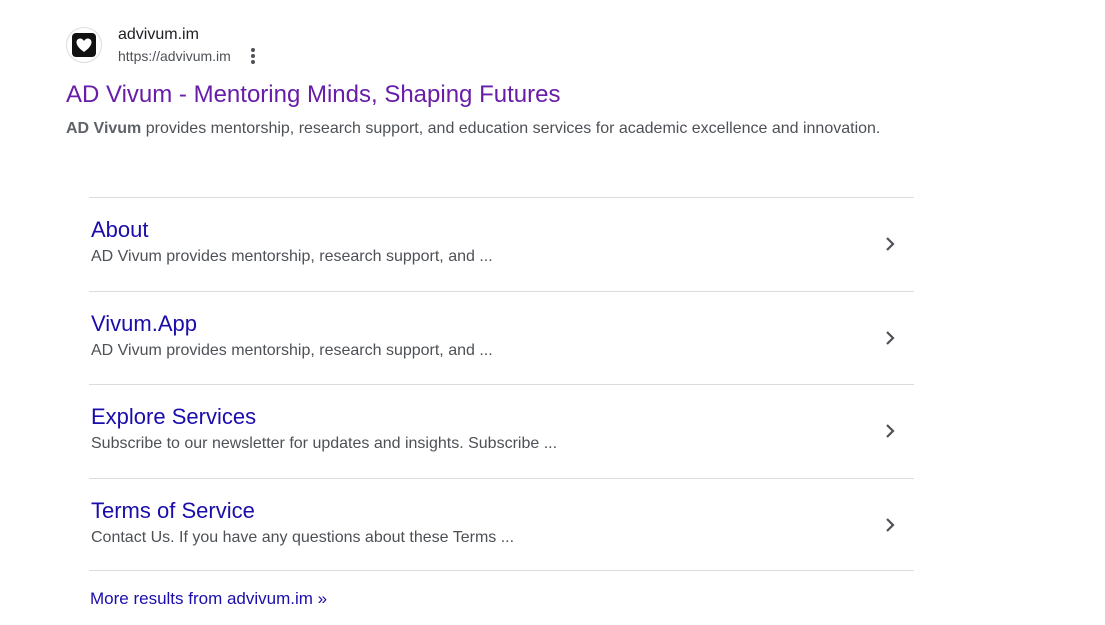 The image size is (1105, 625). What do you see at coordinates (253, 56) in the screenshot?
I see `more-options-icon` at bounding box center [253, 56].